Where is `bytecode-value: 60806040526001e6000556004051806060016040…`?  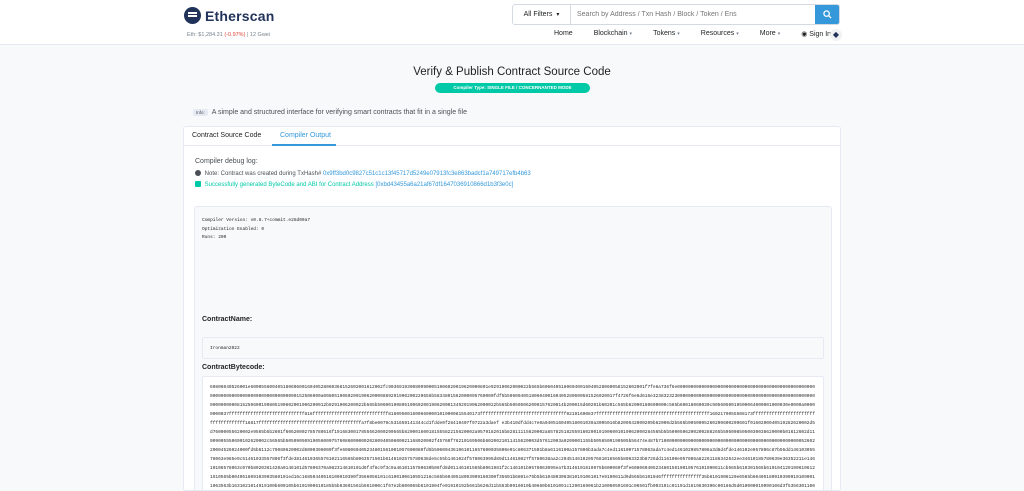 bytecode-value: 60806040526001e6000556004051806060016040… is located at coordinates (512, 437).